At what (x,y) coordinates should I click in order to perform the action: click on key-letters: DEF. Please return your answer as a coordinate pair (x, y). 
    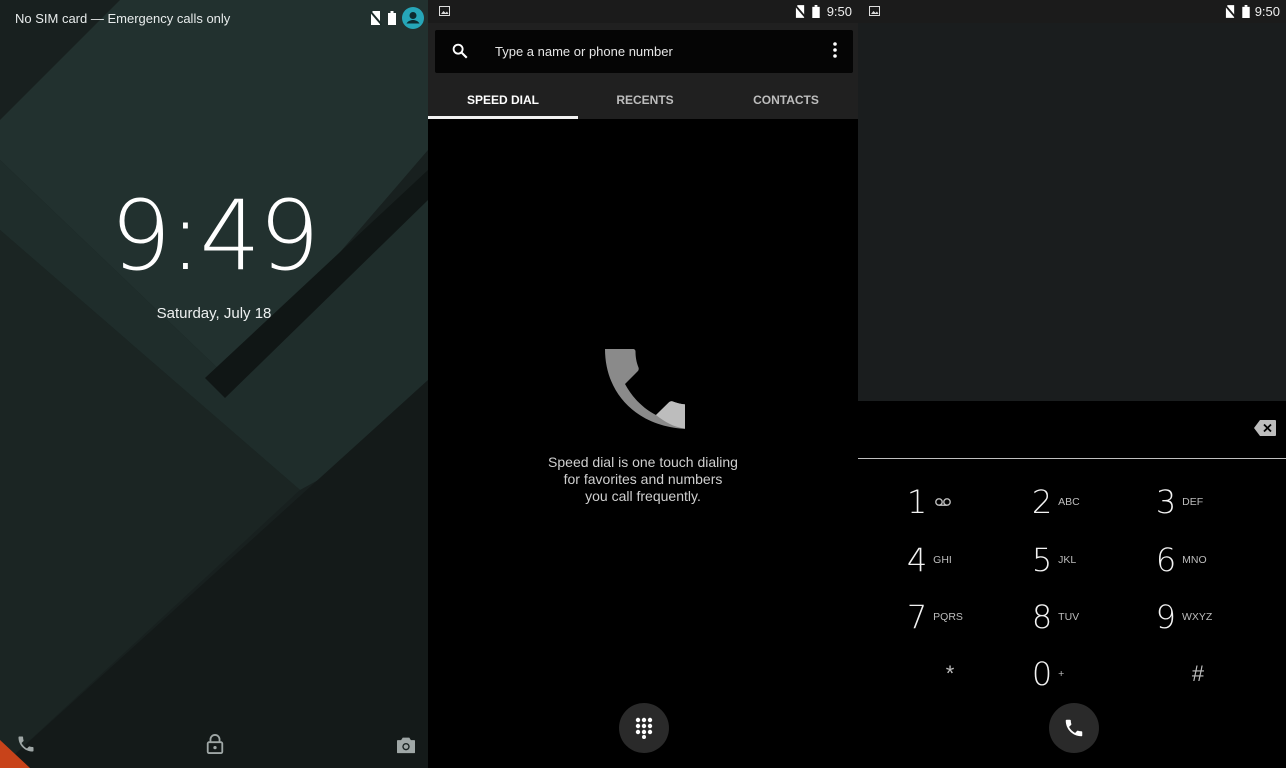
    Looking at the image, I should click on (1193, 502).